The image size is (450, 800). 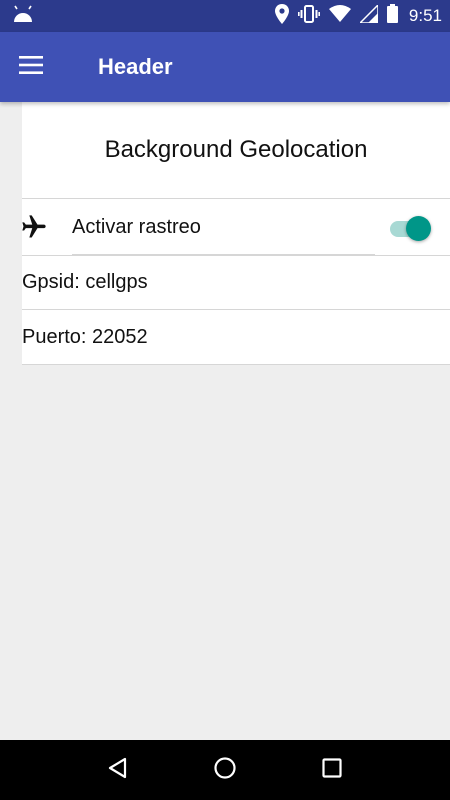 I want to click on puerto-row: Puerto: 22052, so click(x=236, y=337).